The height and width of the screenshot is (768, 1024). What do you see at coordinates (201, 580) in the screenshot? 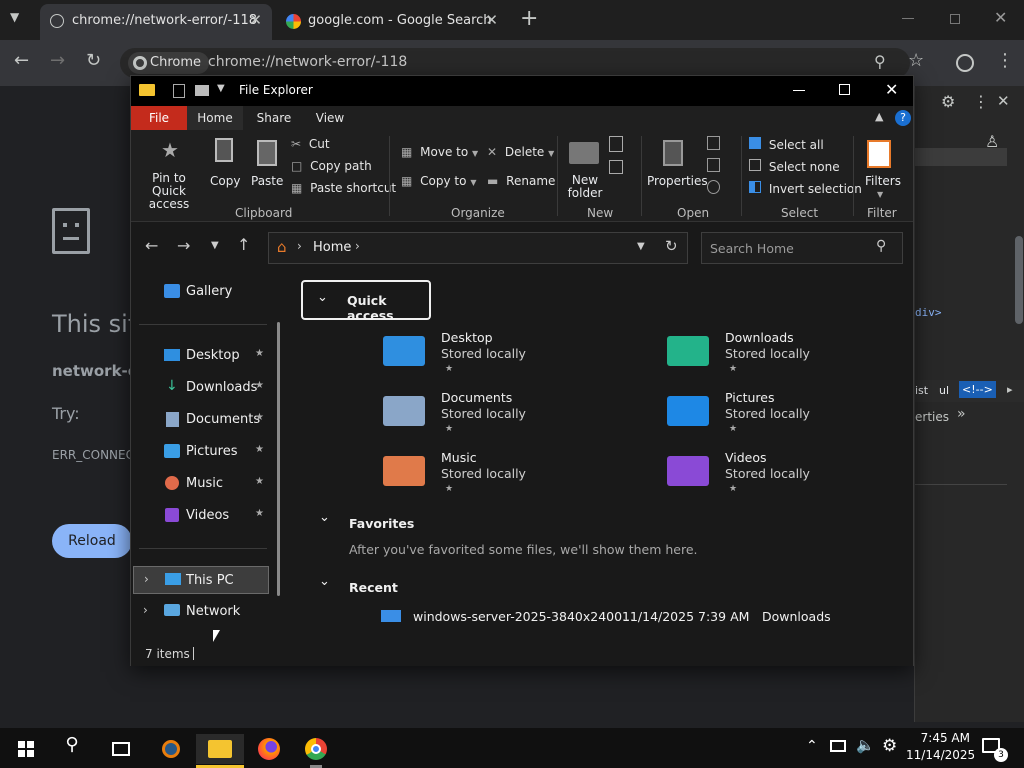
I see `nav-this-pc: › This PC` at bounding box center [201, 580].